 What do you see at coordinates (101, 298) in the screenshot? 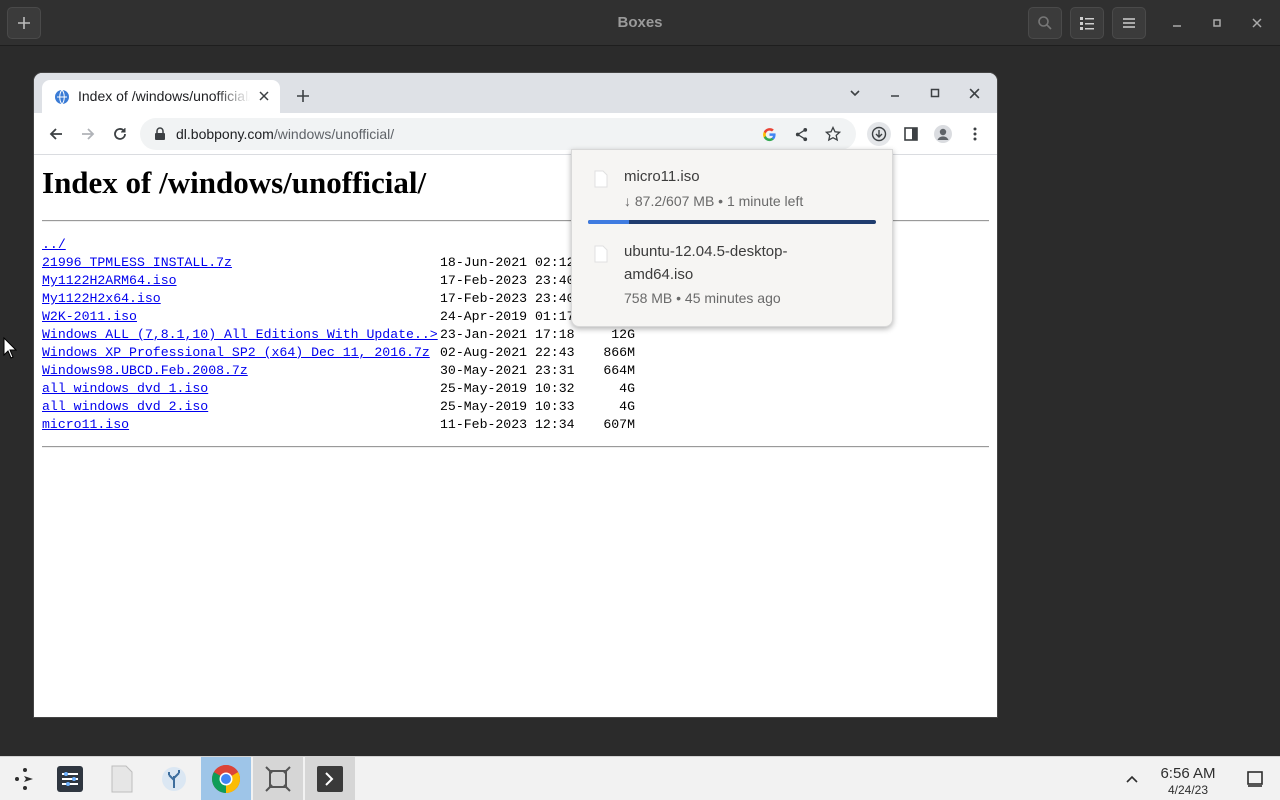
I see `file-link: My1122H2x64.iso` at bounding box center [101, 298].